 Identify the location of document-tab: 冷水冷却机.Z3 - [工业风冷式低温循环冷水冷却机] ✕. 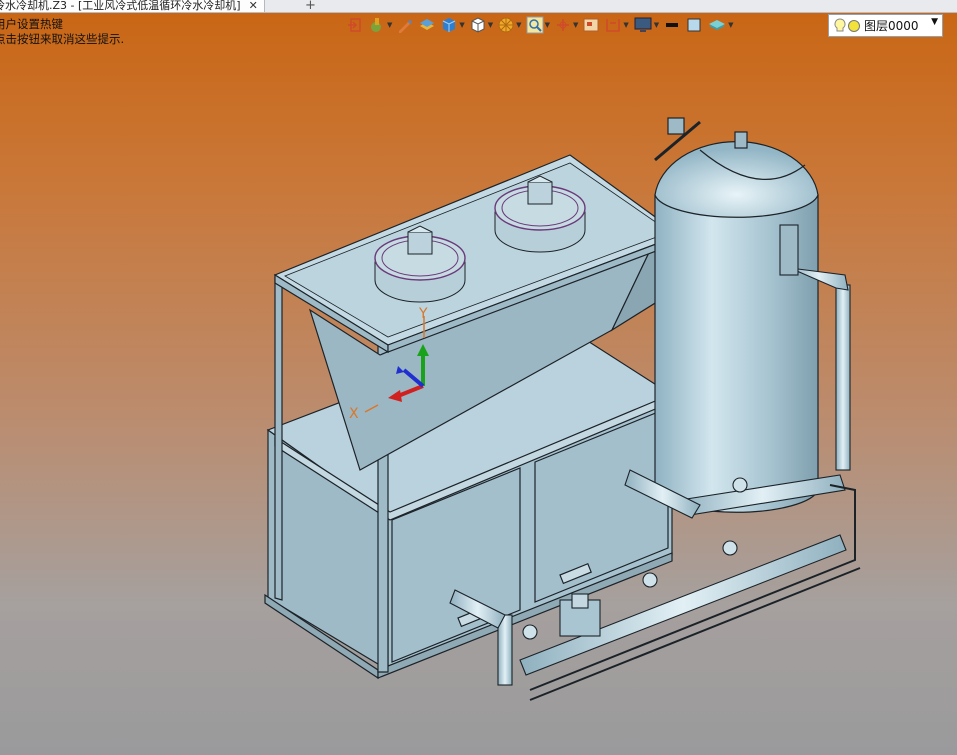
(132, 6).